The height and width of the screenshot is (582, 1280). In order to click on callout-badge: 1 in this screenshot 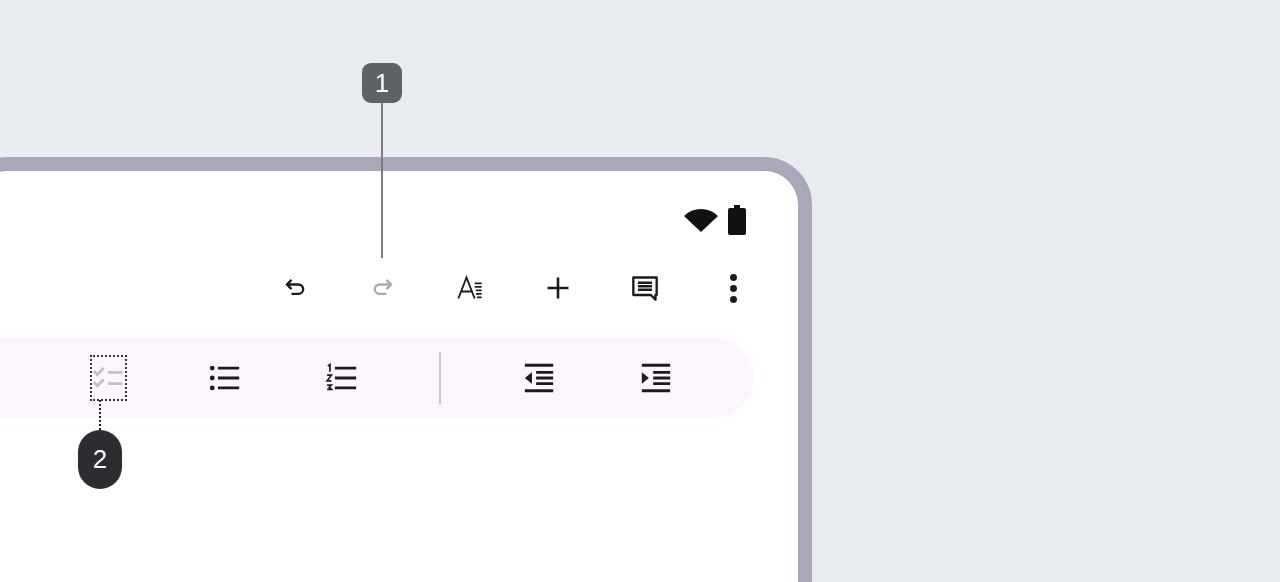, I will do `click(382, 83)`.